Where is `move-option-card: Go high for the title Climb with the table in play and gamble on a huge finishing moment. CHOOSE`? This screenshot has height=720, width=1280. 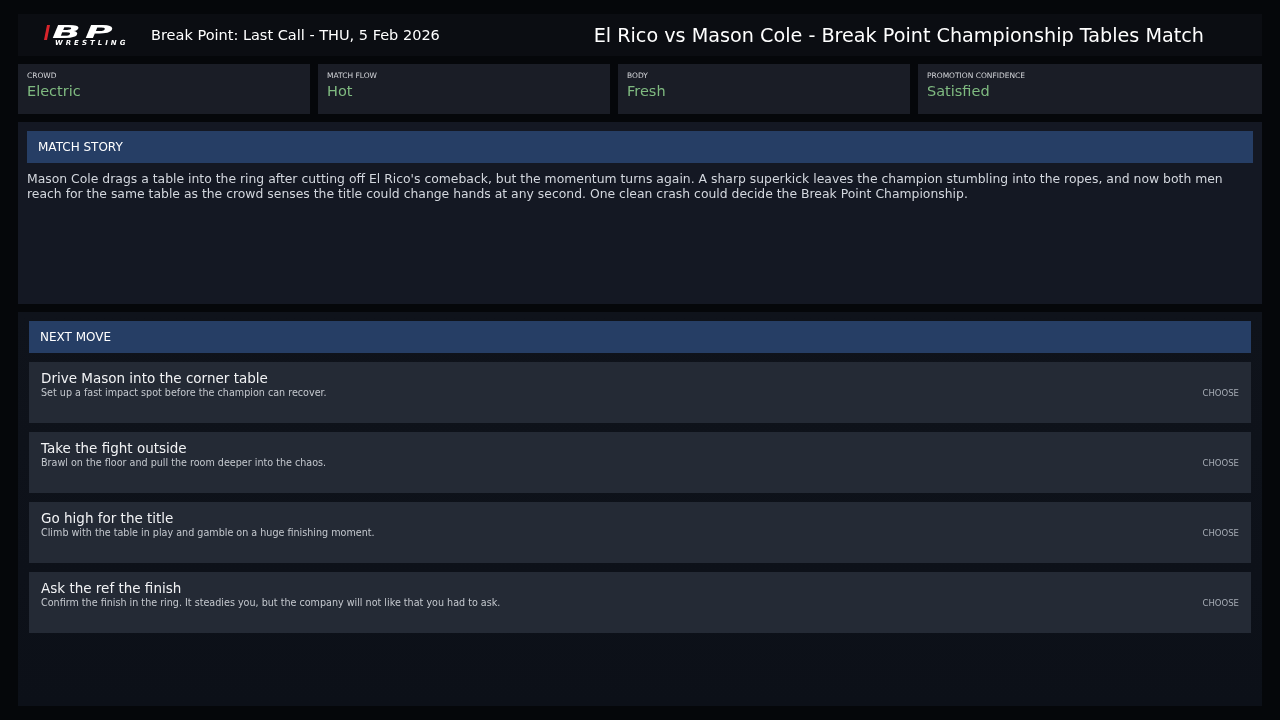 move-option-card: Go high for the title Climb with the table in play and gamble on a huge finishing moment. CHOOSE is located at coordinates (640, 532).